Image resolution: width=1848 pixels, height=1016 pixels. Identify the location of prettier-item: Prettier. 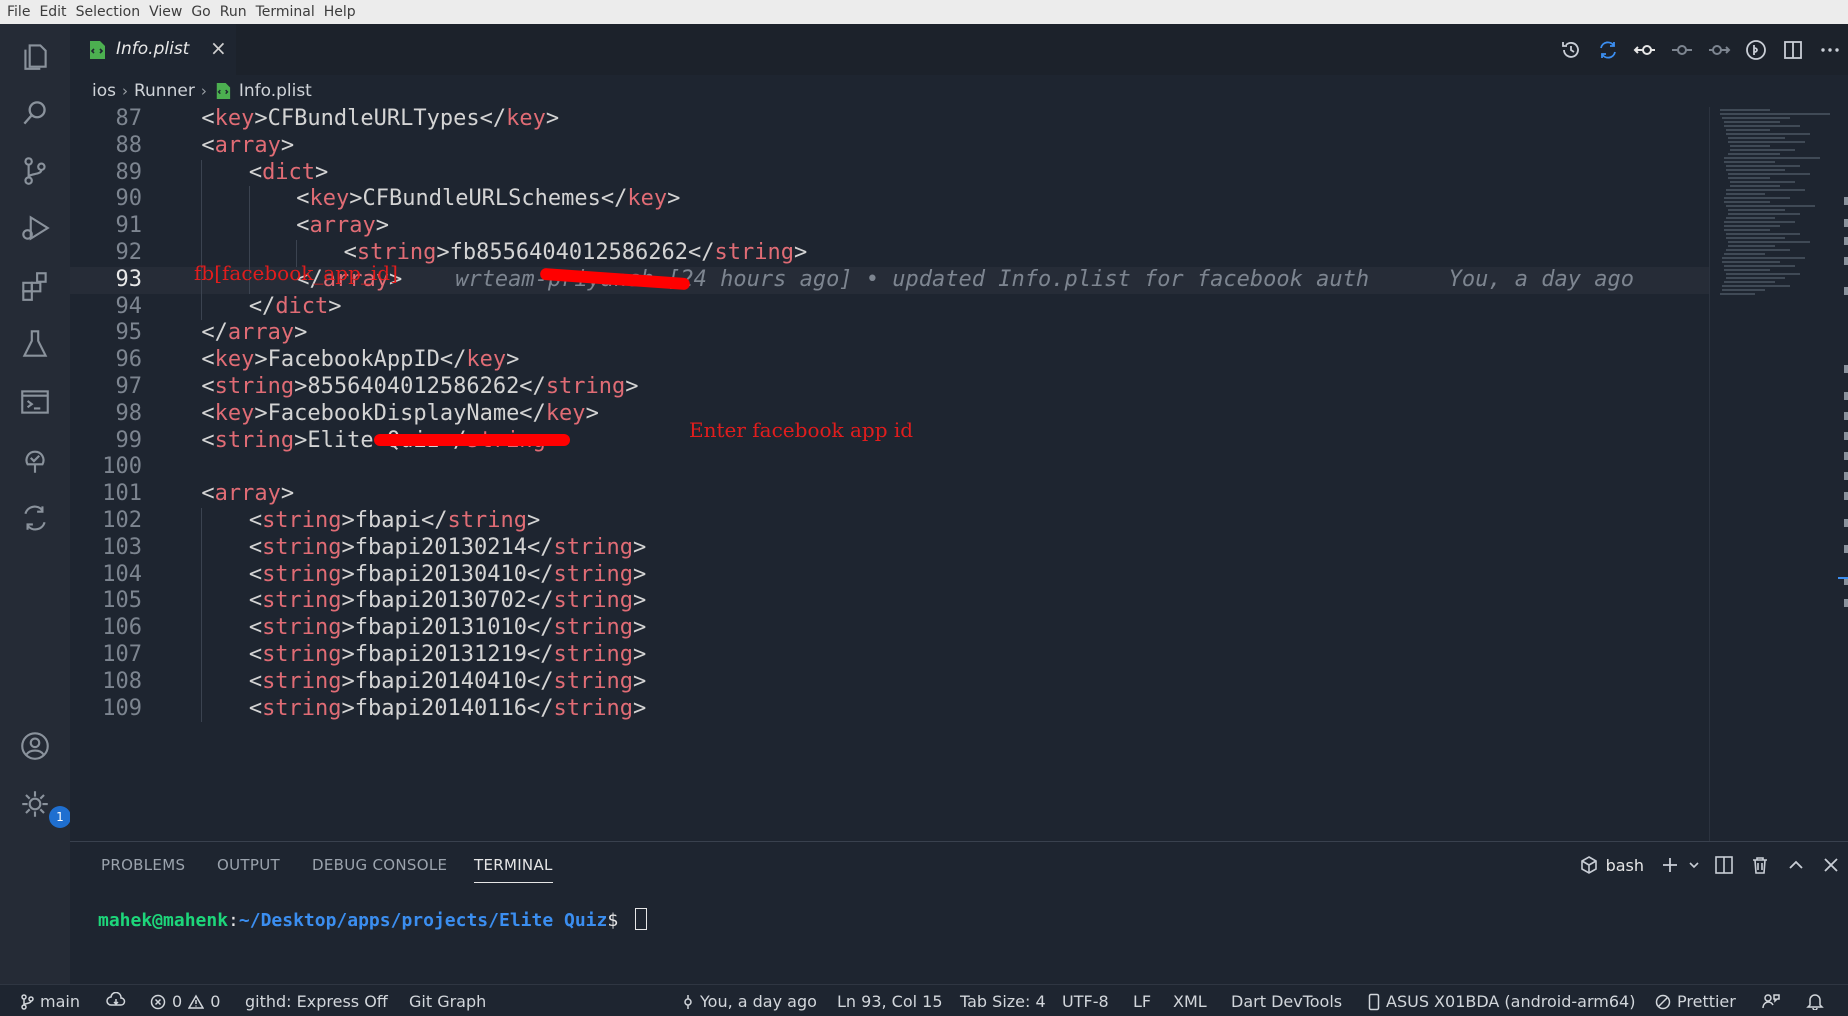
(1695, 1001).